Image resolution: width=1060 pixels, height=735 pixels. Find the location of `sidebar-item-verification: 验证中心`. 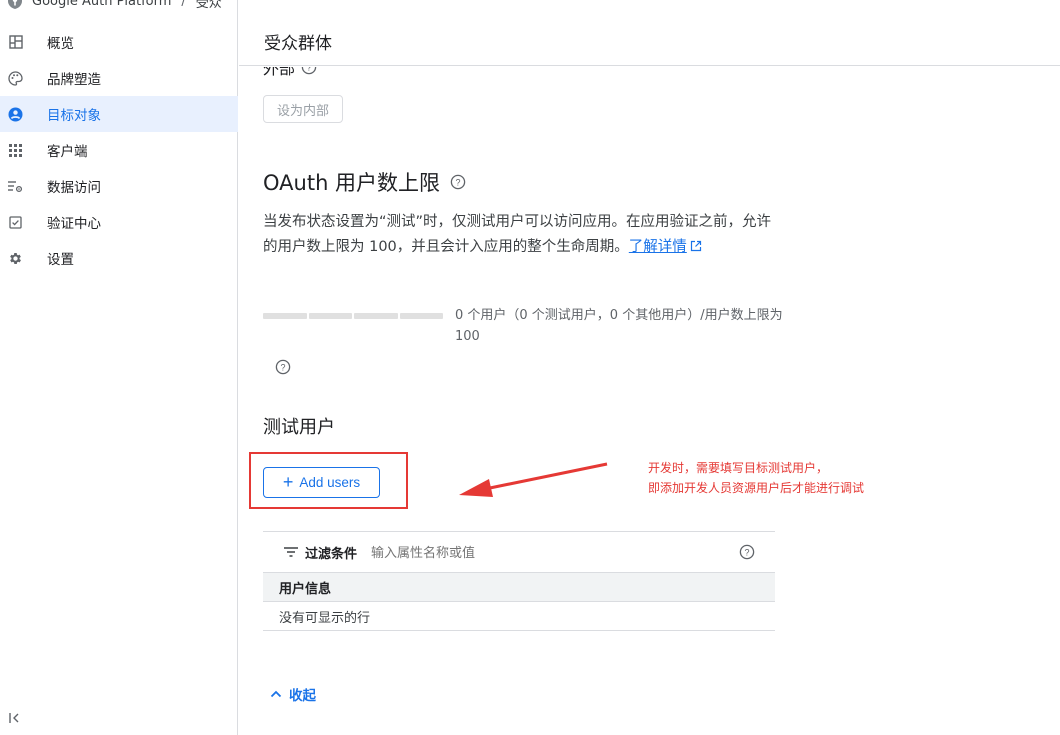

sidebar-item-verification: 验证中心 is located at coordinates (119, 222).